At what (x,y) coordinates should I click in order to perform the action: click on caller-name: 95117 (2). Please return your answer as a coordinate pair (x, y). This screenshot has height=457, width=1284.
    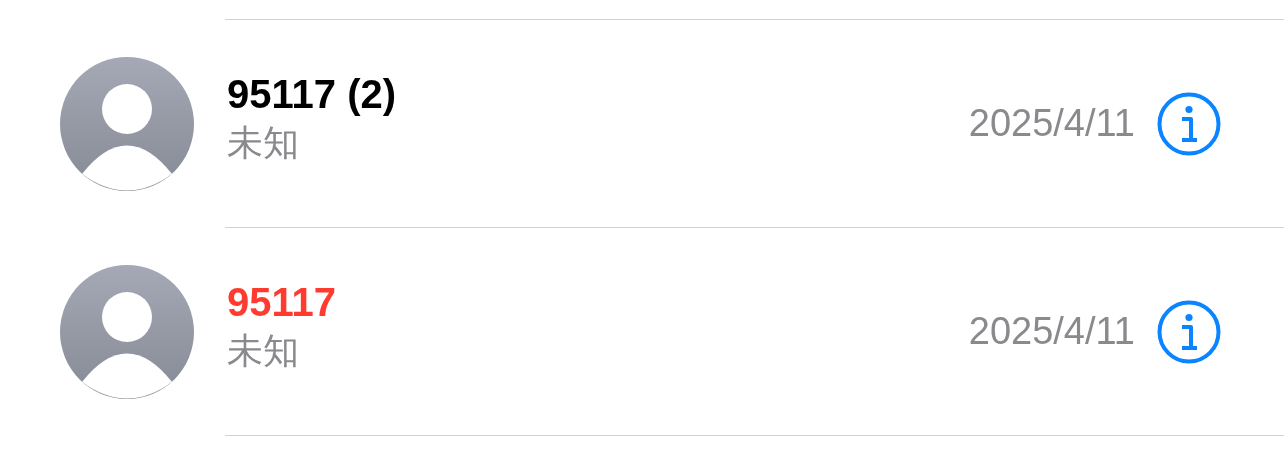
    Looking at the image, I should click on (312, 93).